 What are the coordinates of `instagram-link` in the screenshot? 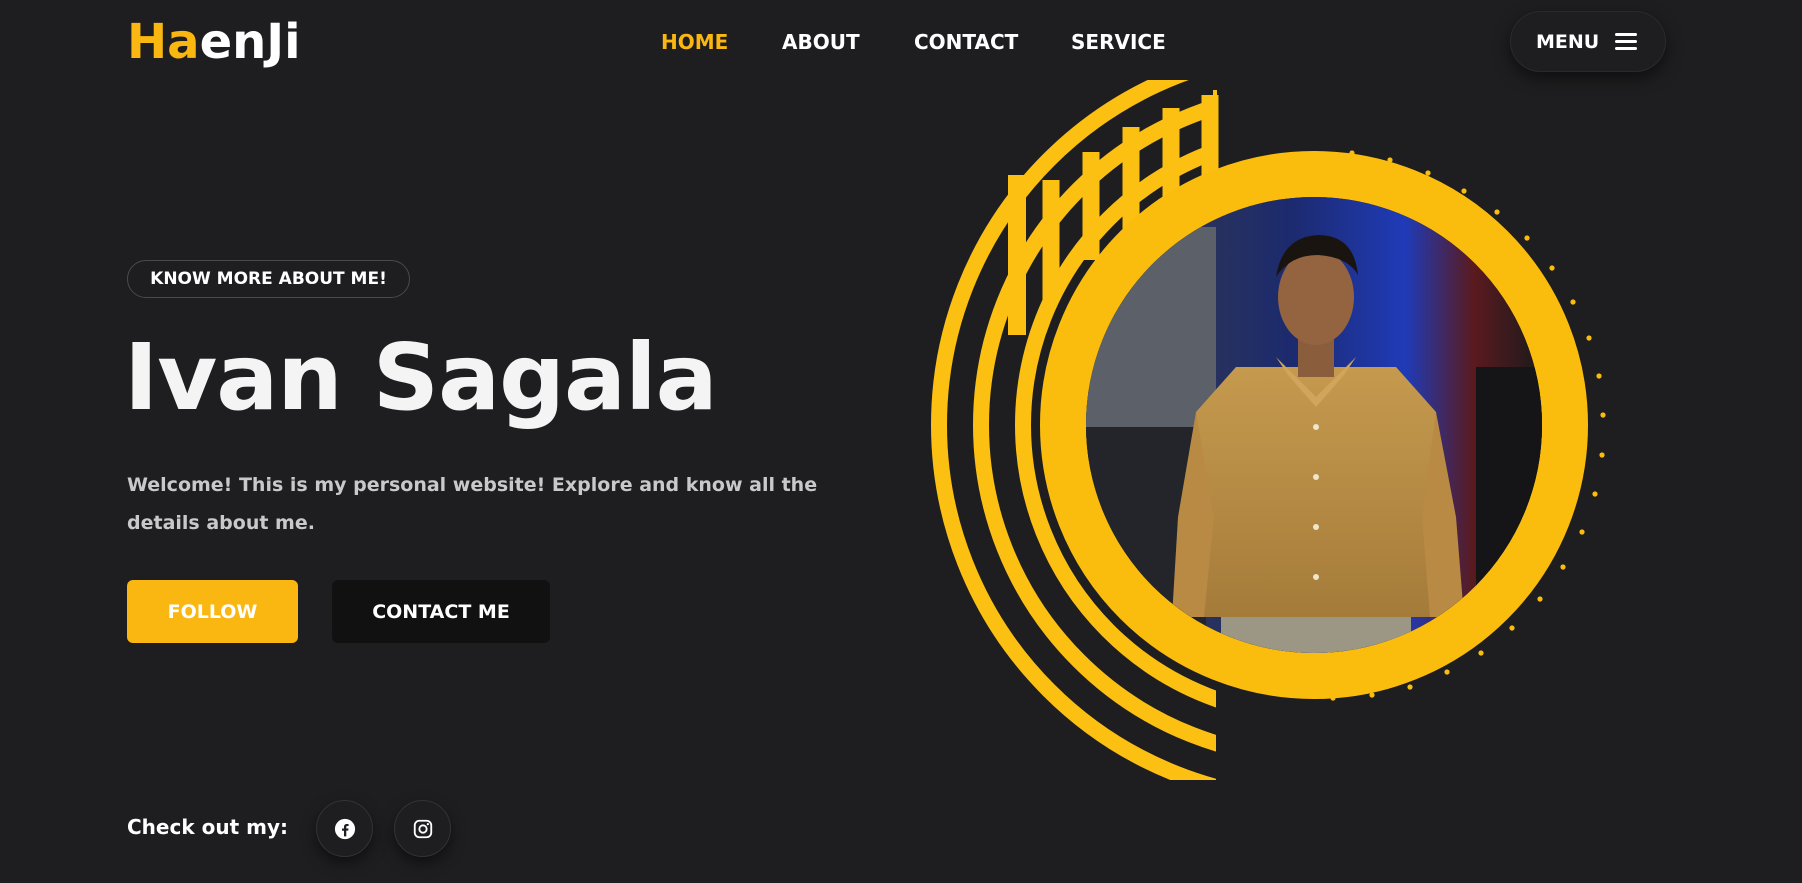 It's located at (422, 828).